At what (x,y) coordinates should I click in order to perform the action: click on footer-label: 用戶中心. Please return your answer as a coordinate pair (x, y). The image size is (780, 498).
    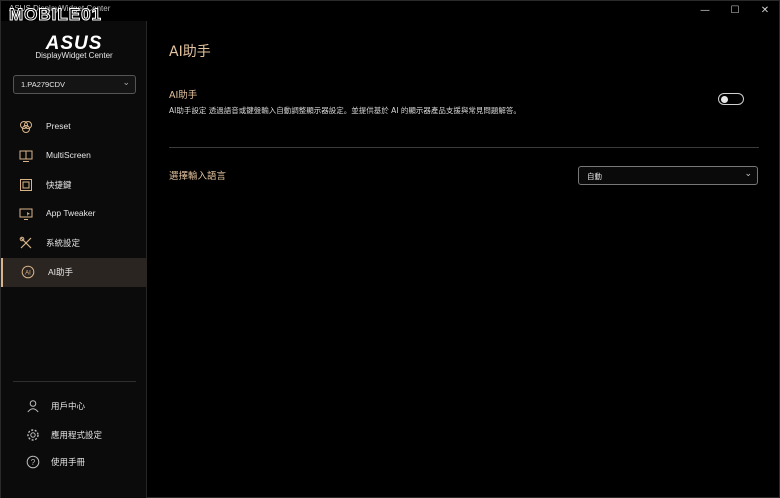
    Looking at the image, I should click on (68, 406).